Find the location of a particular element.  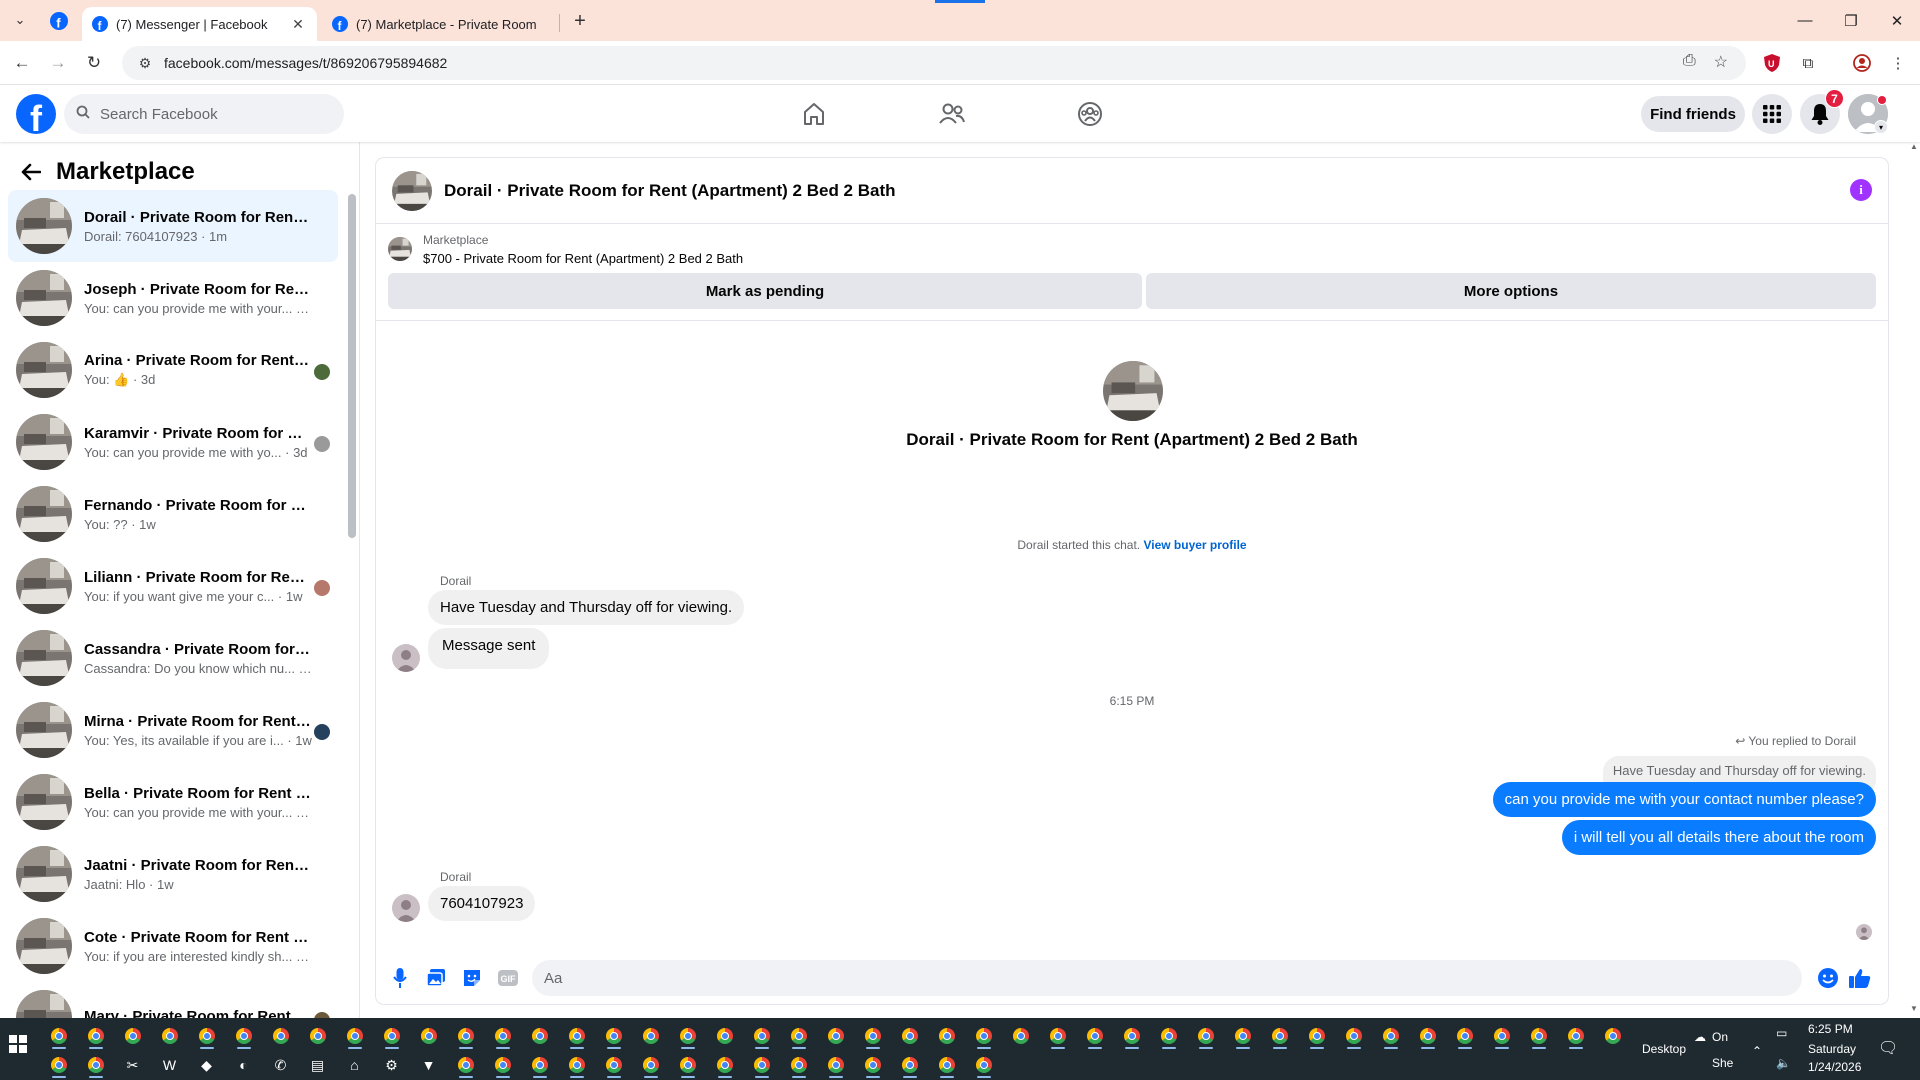

page-scrollbar: ▲ ▼ is located at coordinates (1914, 580).